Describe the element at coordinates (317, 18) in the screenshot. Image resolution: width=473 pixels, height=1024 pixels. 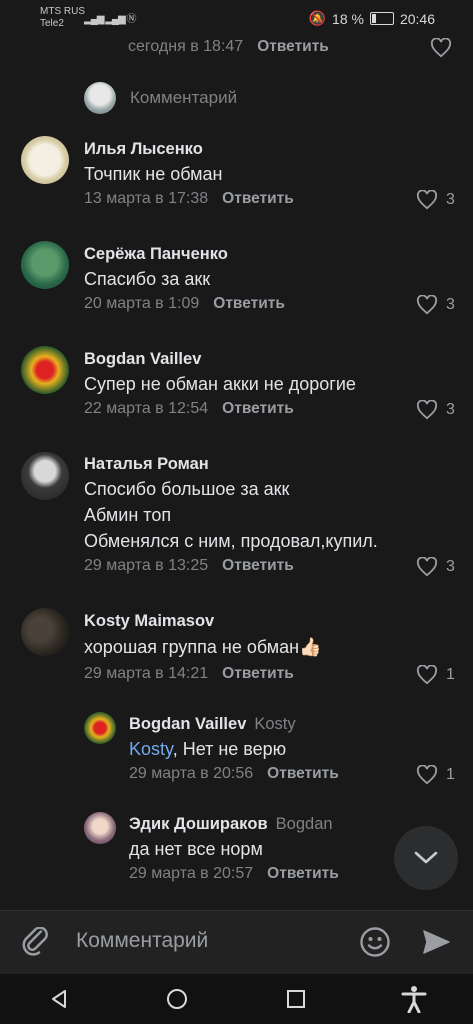
I see `mute-icon: 🔕` at that location.